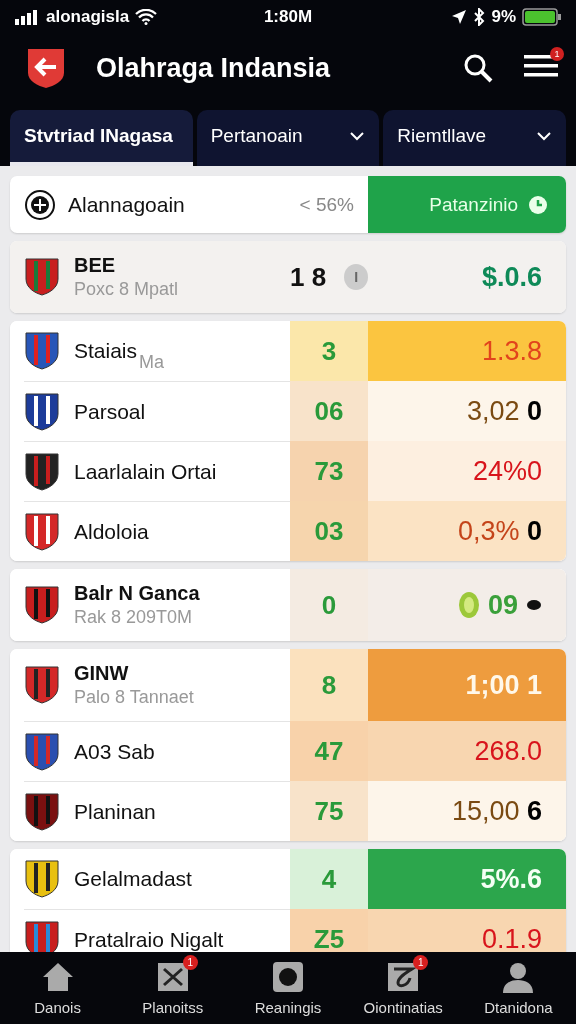  I want to click on odds: 268.0, so click(508, 751).